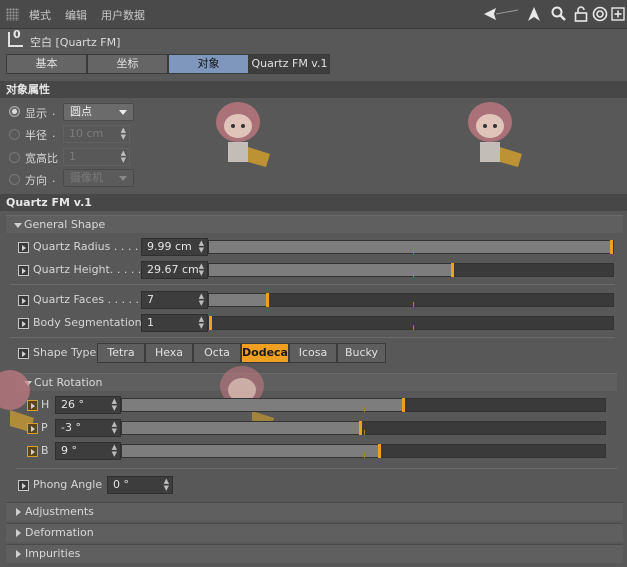 The image size is (627, 567). Describe the element at coordinates (18, 225) in the screenshot. I see `collapse-arrow-icon` at that location.